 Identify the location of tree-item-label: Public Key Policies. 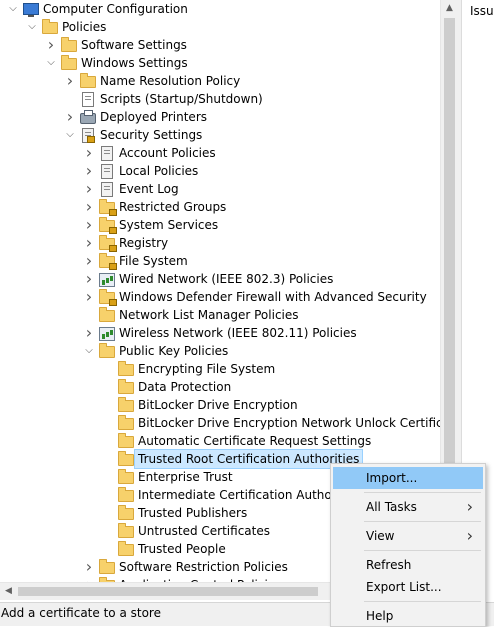
(174, 351).